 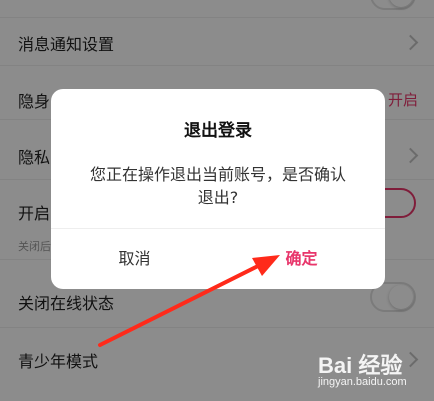 I want to click on watermark-url: jingyan.baidu.com, so click(x=362, y=382).